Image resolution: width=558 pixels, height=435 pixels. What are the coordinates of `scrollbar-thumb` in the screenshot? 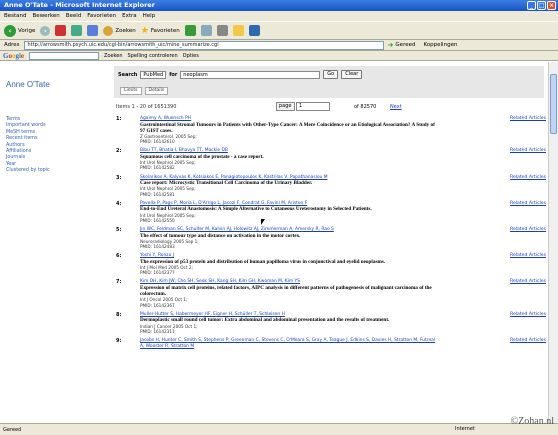 It's located at (553, 104).